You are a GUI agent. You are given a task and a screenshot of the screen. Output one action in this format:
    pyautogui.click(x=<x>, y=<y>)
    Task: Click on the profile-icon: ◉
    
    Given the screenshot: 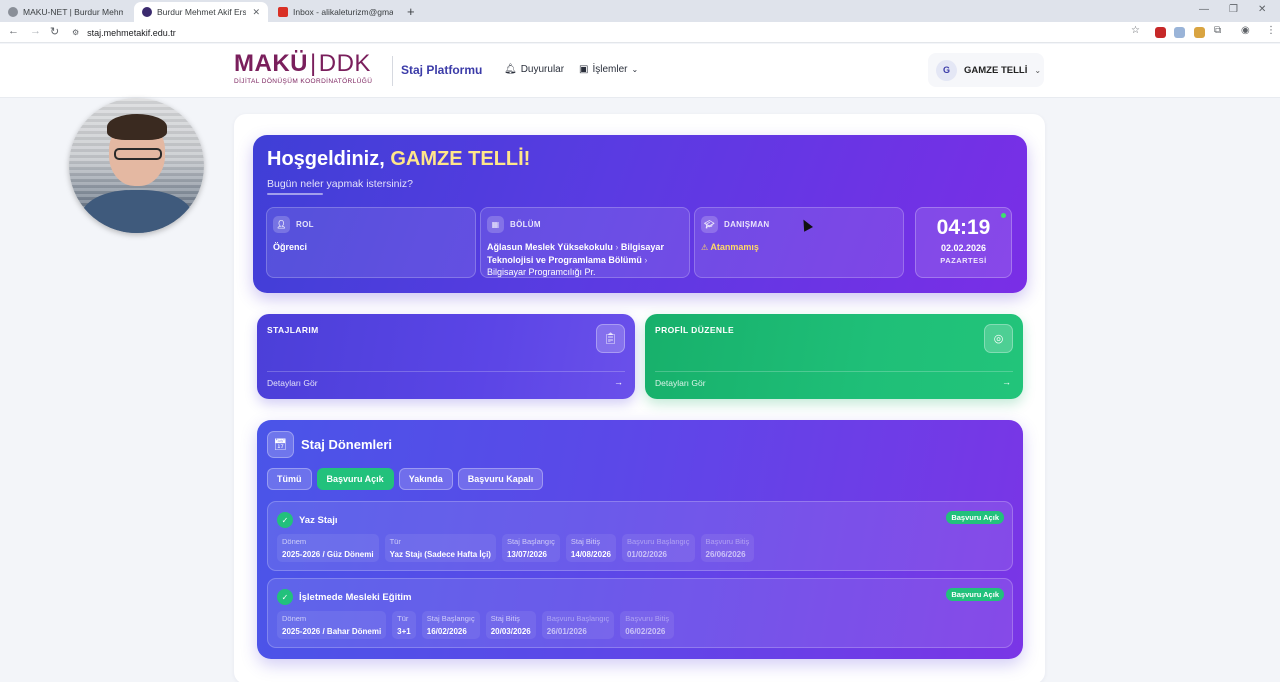 What is the action you would take?
    pyautogui.click(x=1245, y=30)
    